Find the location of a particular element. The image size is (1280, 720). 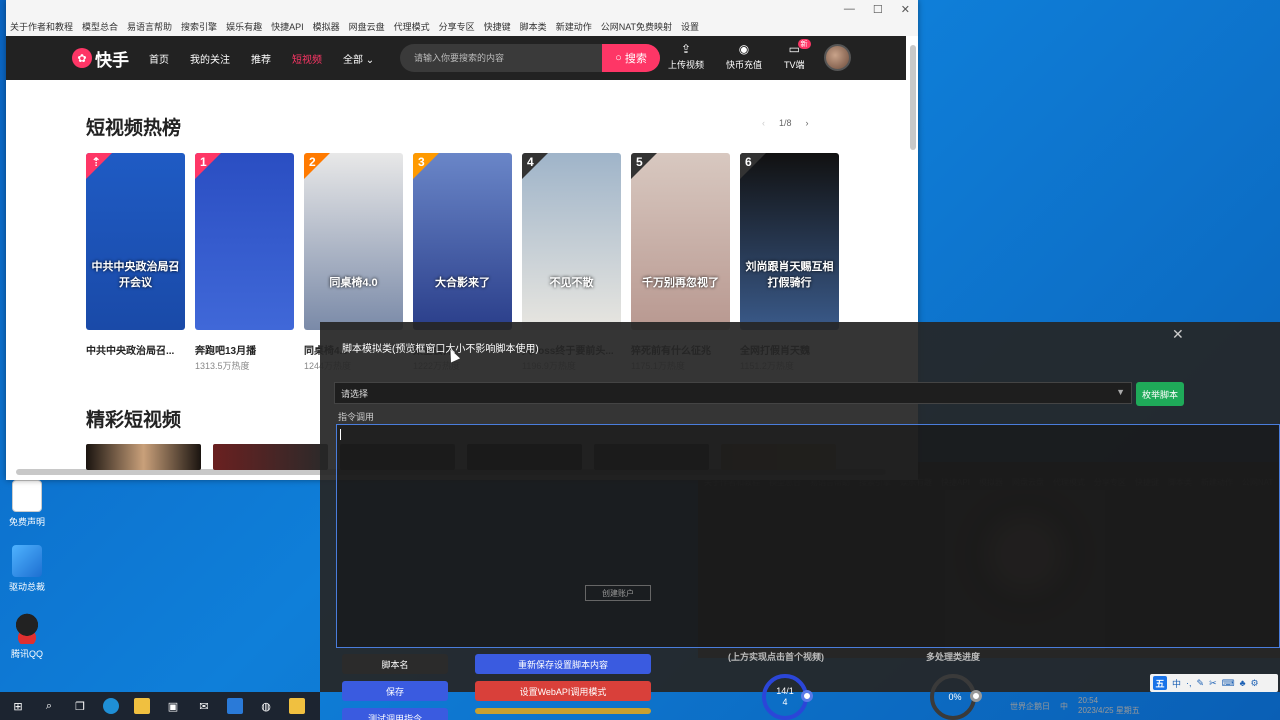

clock: 20:54 2023/4/25 星期五 is located at coordinates (1109, 706).